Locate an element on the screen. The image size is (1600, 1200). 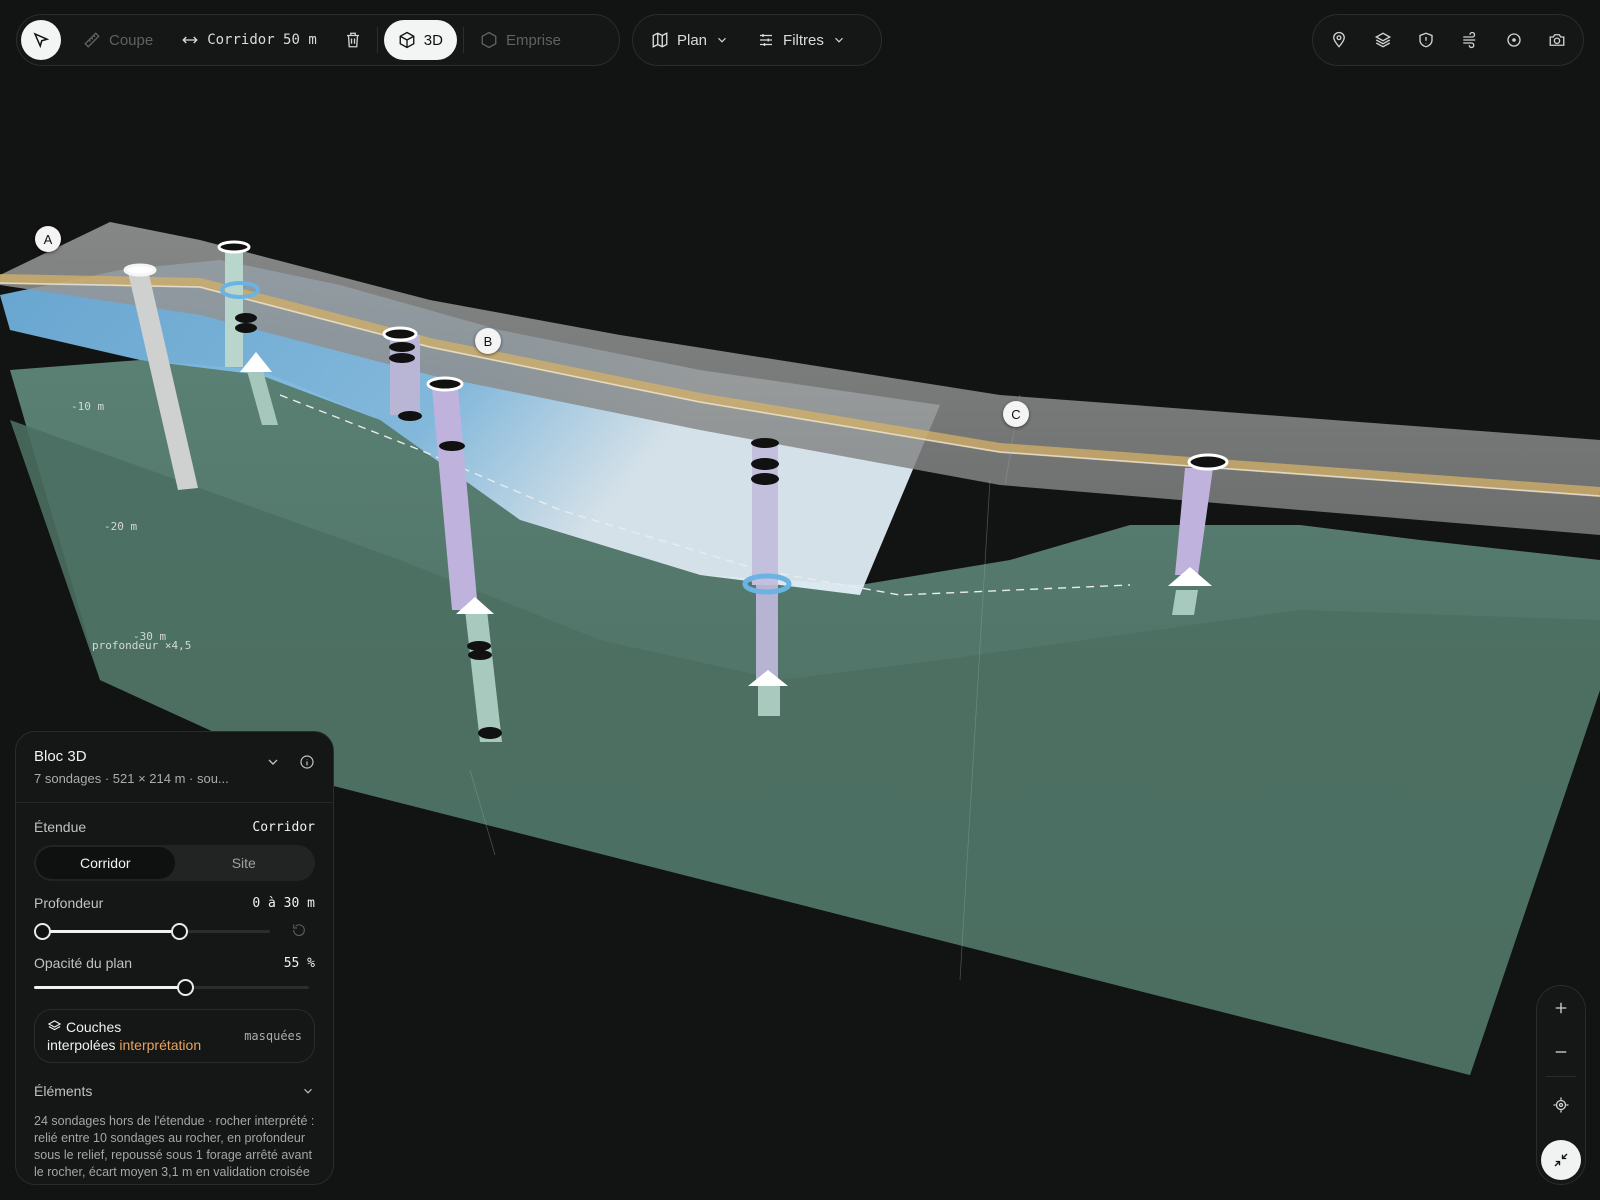
section-marker-a: A is located at coordinates (48, 239).